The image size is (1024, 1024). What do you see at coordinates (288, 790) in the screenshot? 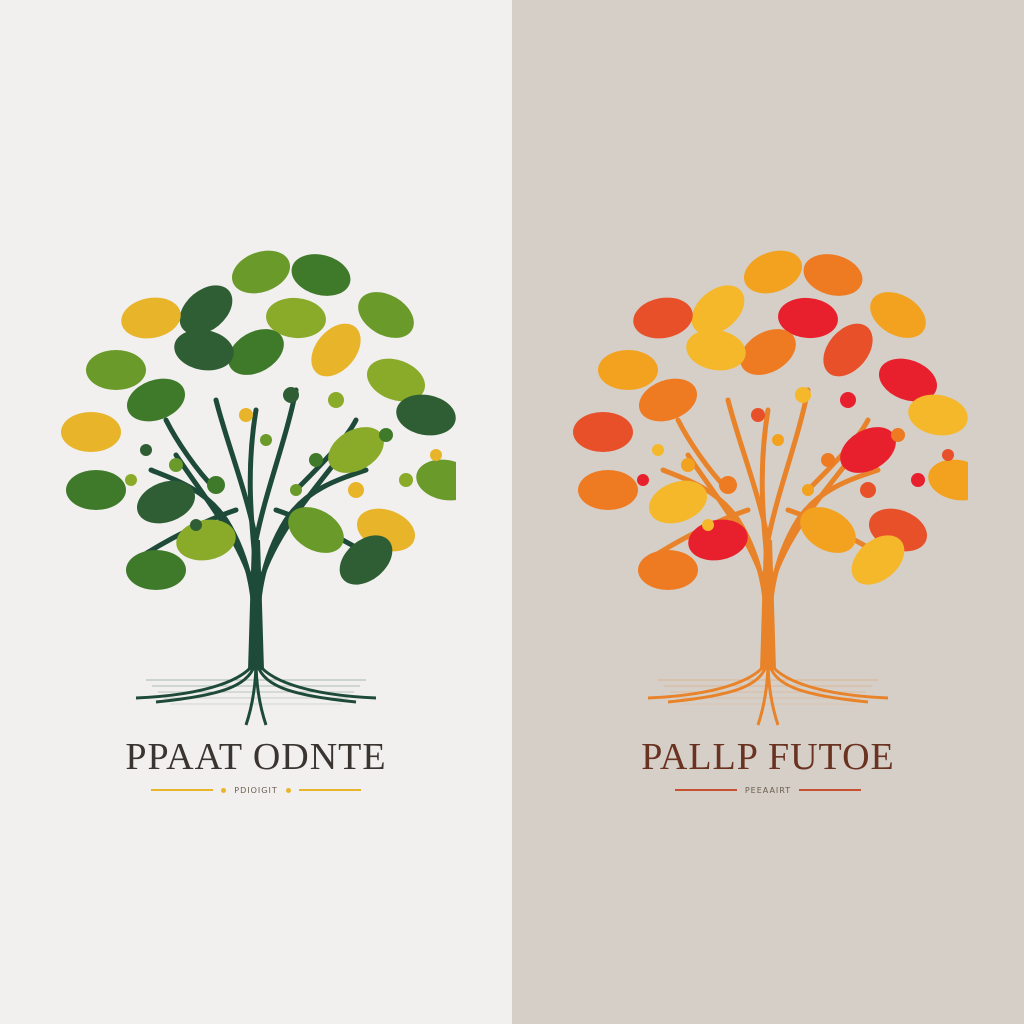
I see `tagline-dot-right` at bounding box center [288, 790].